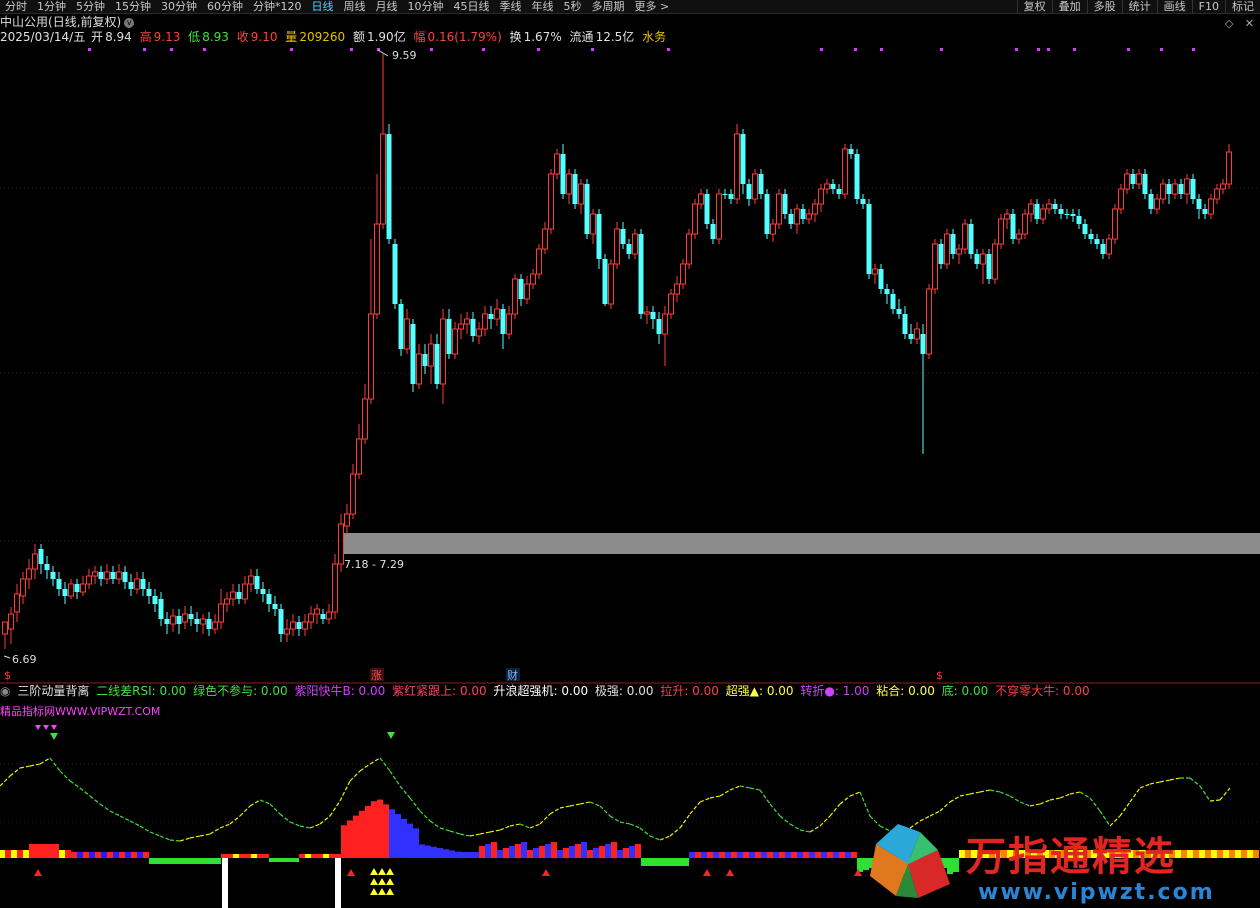 This screenshot has width=1260, height=908. What do you see at coordinates (340, 691) in the screenshot?
I see `indicator-value: 紫阳快牛B: 0.00` at bounding box center [340, 691].